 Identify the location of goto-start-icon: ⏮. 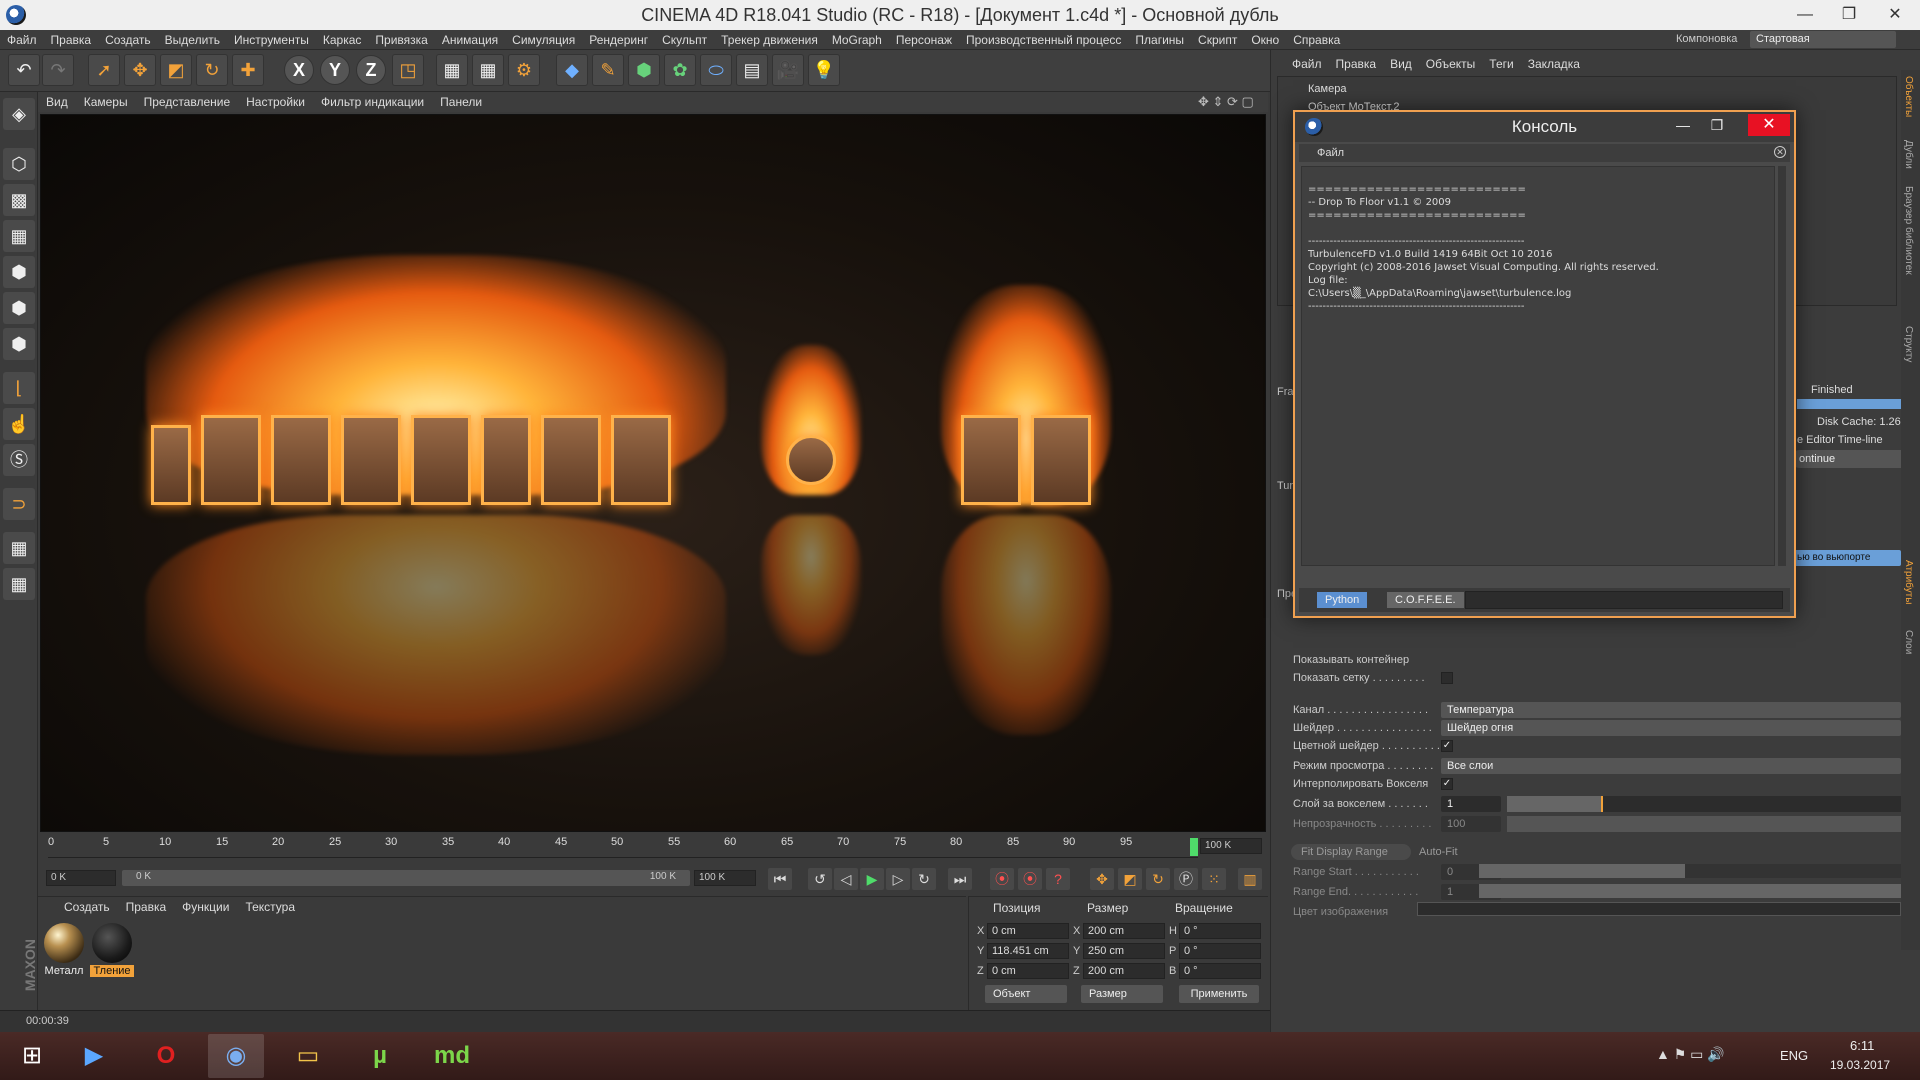
(780, 879).